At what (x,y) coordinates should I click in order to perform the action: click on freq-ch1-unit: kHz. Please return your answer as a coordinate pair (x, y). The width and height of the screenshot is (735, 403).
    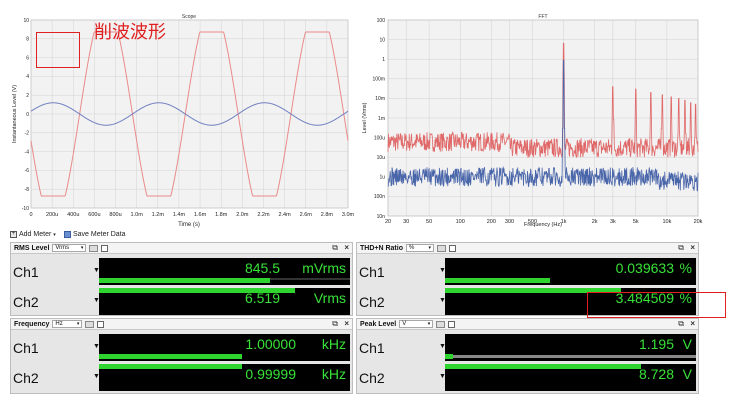
    Looking at the image, I should click on (333, 344).